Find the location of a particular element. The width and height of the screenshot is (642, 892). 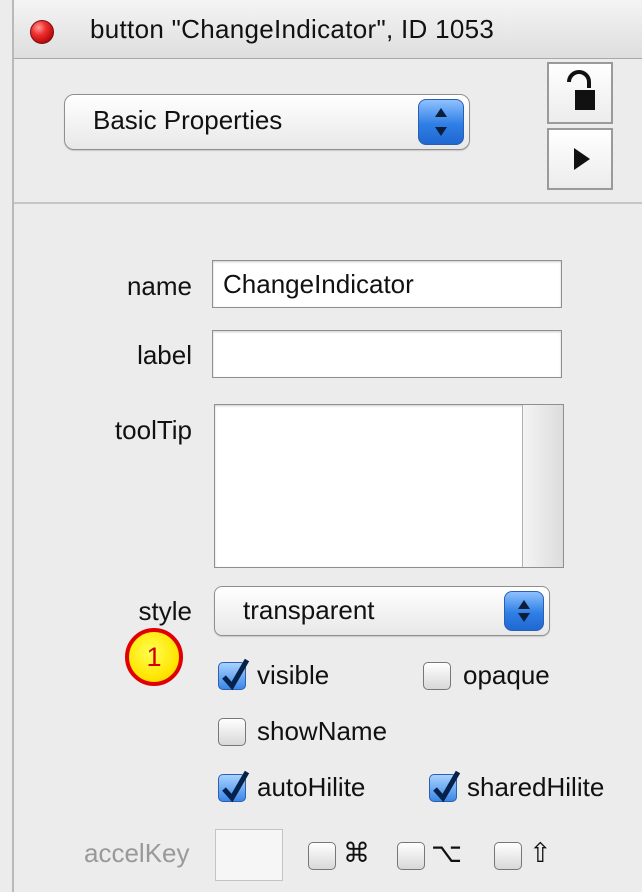

tooltip-label: toolTip is located at coordinates (153, 430).